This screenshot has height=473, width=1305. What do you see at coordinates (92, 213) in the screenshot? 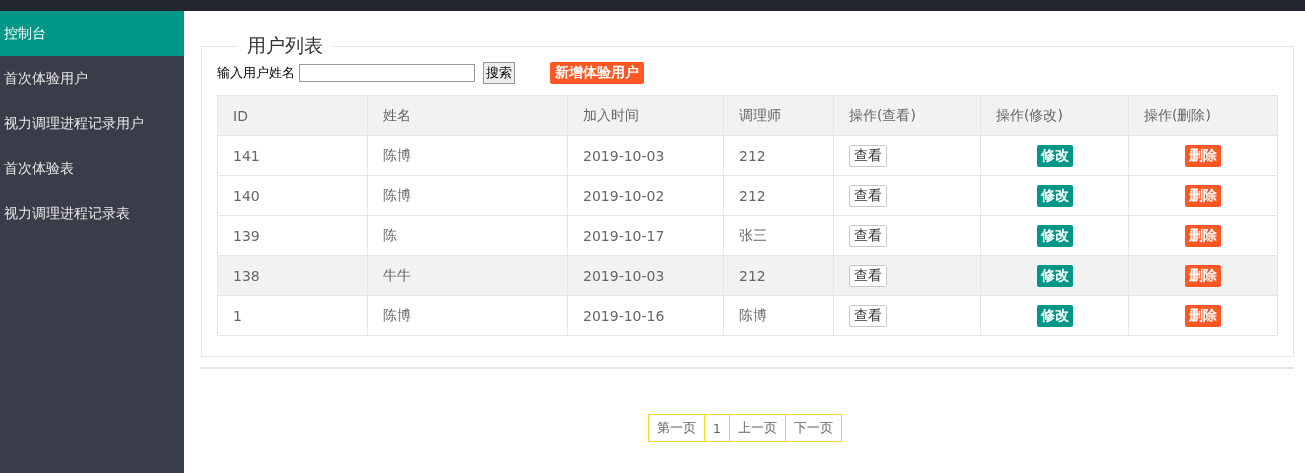
I see `sidebar-item: 视力调理进程记录表` at bounding box center [92, 213].